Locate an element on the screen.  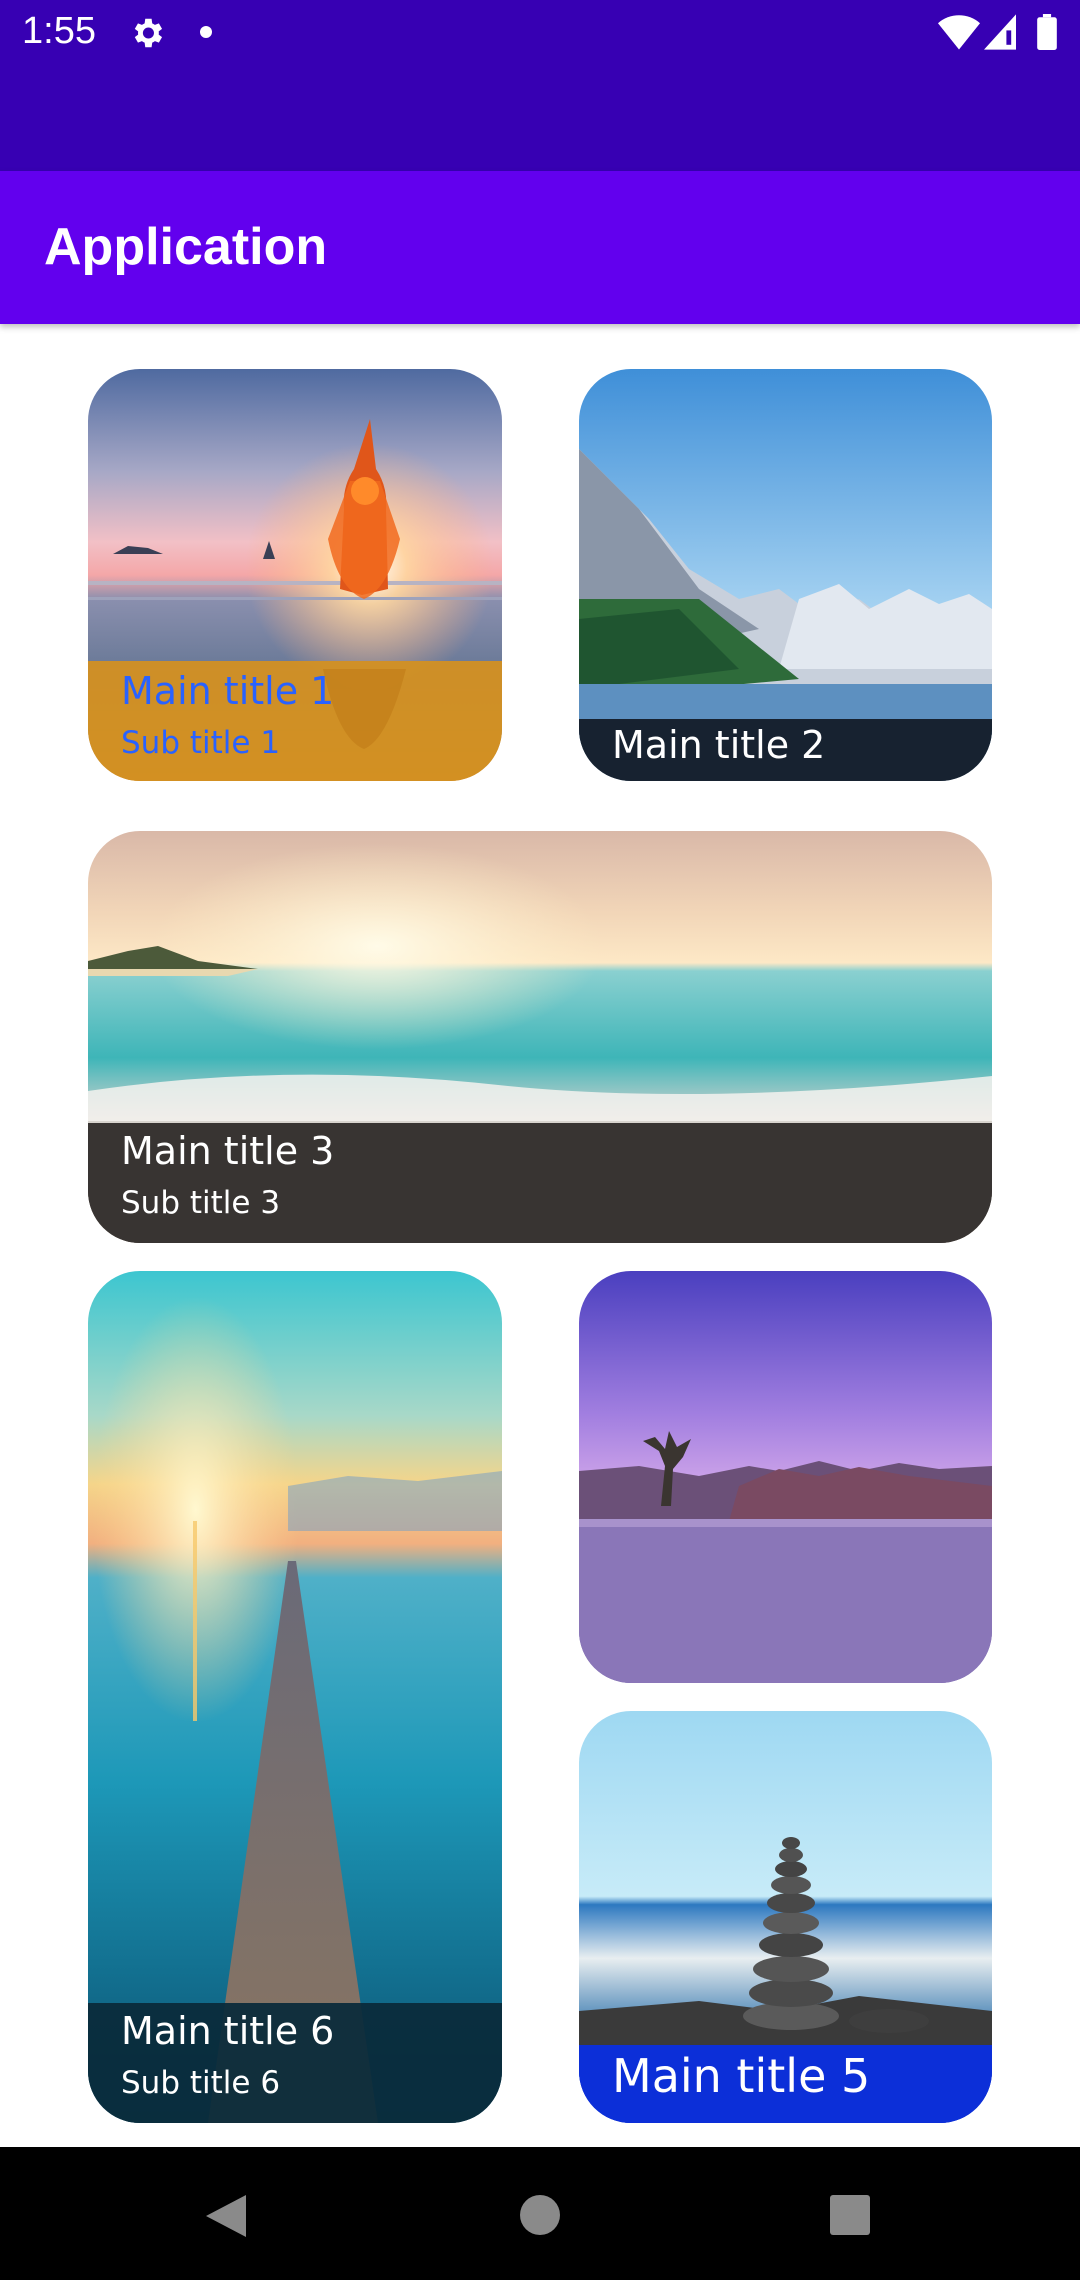
card-6: Main title 6 Sub title 6 is located at coordinates (295, 1697).